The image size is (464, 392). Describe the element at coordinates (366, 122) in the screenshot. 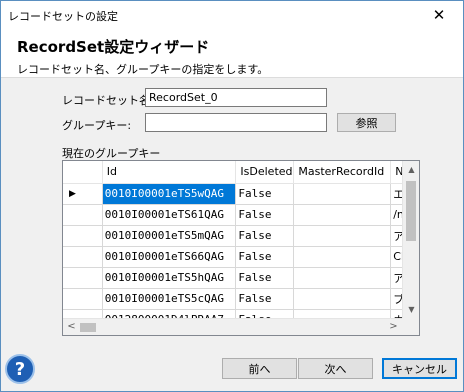

I see `browse-button: 参照` at that location.